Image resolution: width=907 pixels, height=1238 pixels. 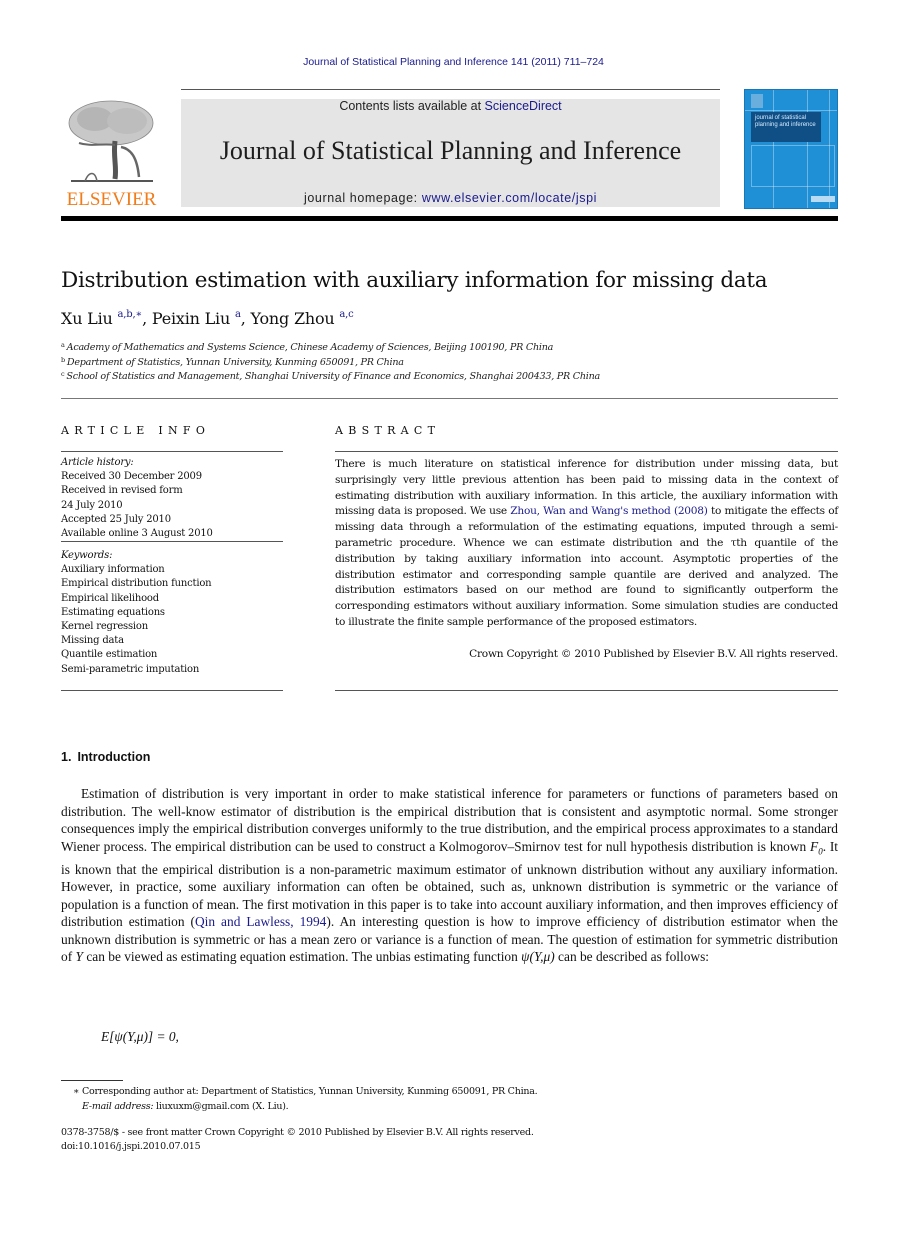 What do you see at coordinates (412, 106) in the screenshot?
I see `contents-prefix: Contents lists available at` at bounding box center [412, 106].